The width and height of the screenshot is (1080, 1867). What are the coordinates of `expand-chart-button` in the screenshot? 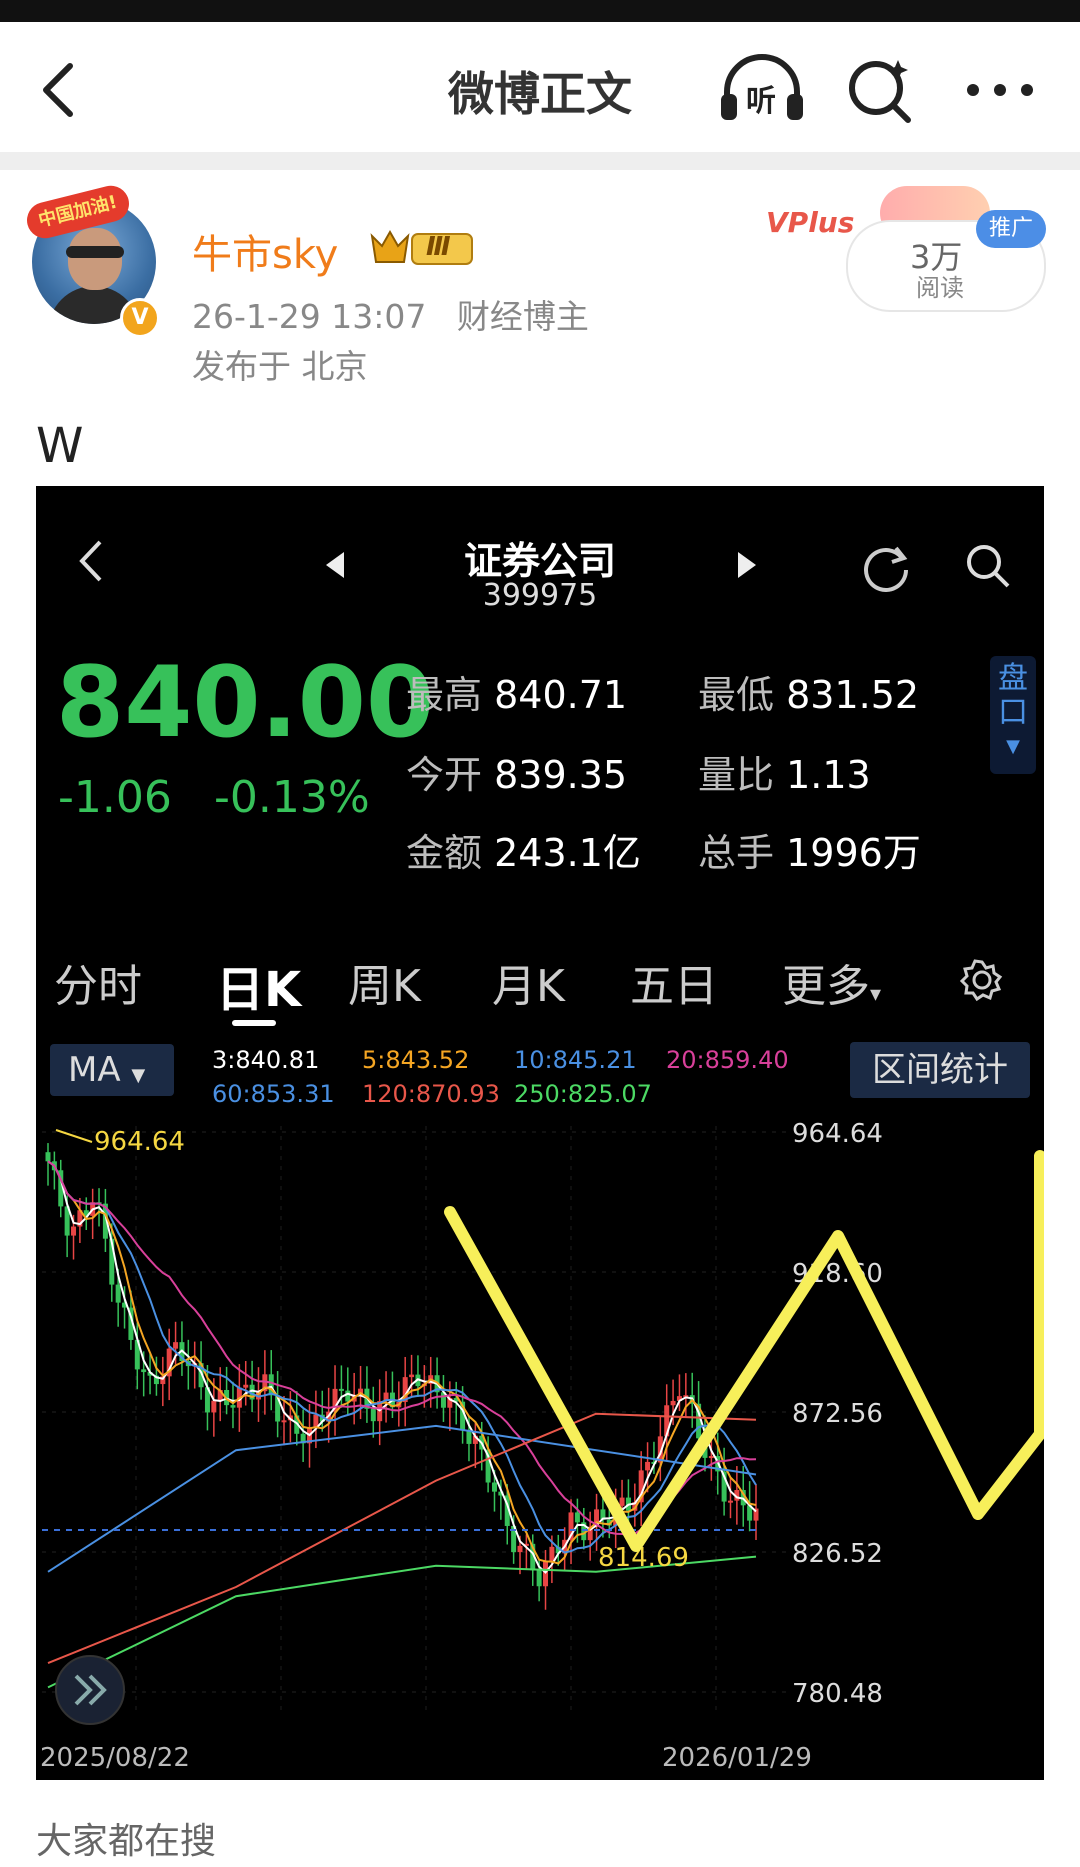 It's located at (90, 1690).